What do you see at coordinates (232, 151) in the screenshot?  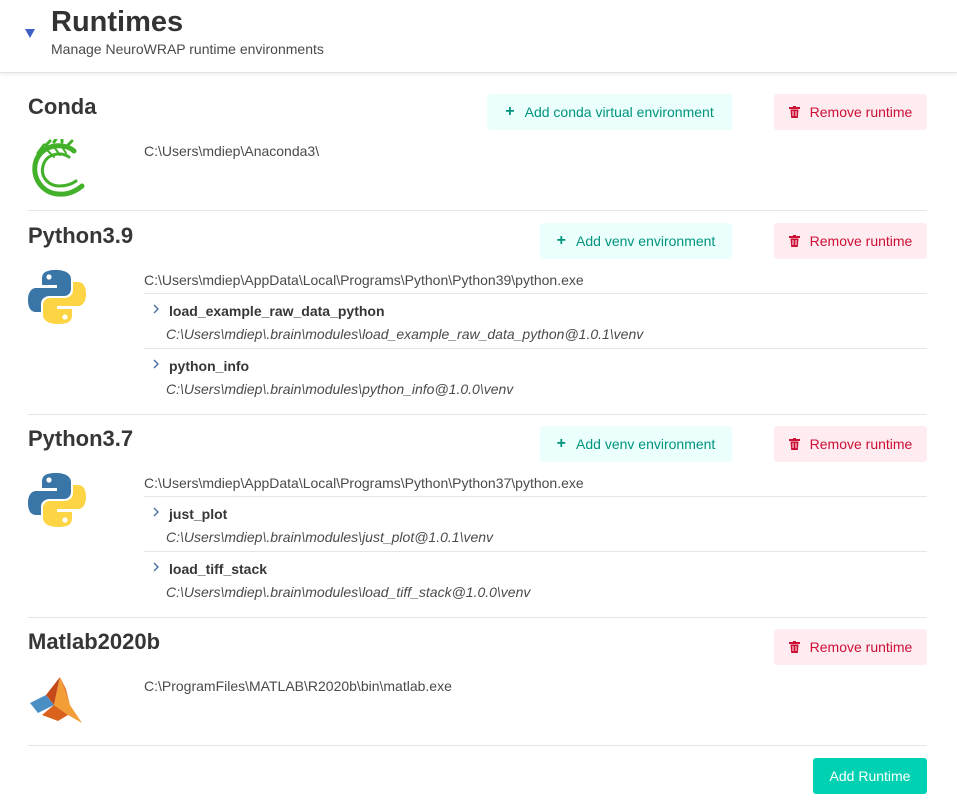 I see `runtime-path: C:\Users\mdiep\Anaconda3\` at bounding box center [232, 151].